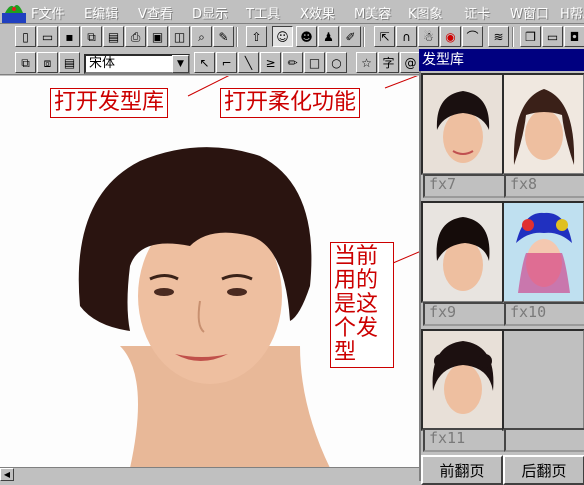 This screenshot has width=584, height=485. I want to click on open-file-icon: ▭, so click(47, 36).